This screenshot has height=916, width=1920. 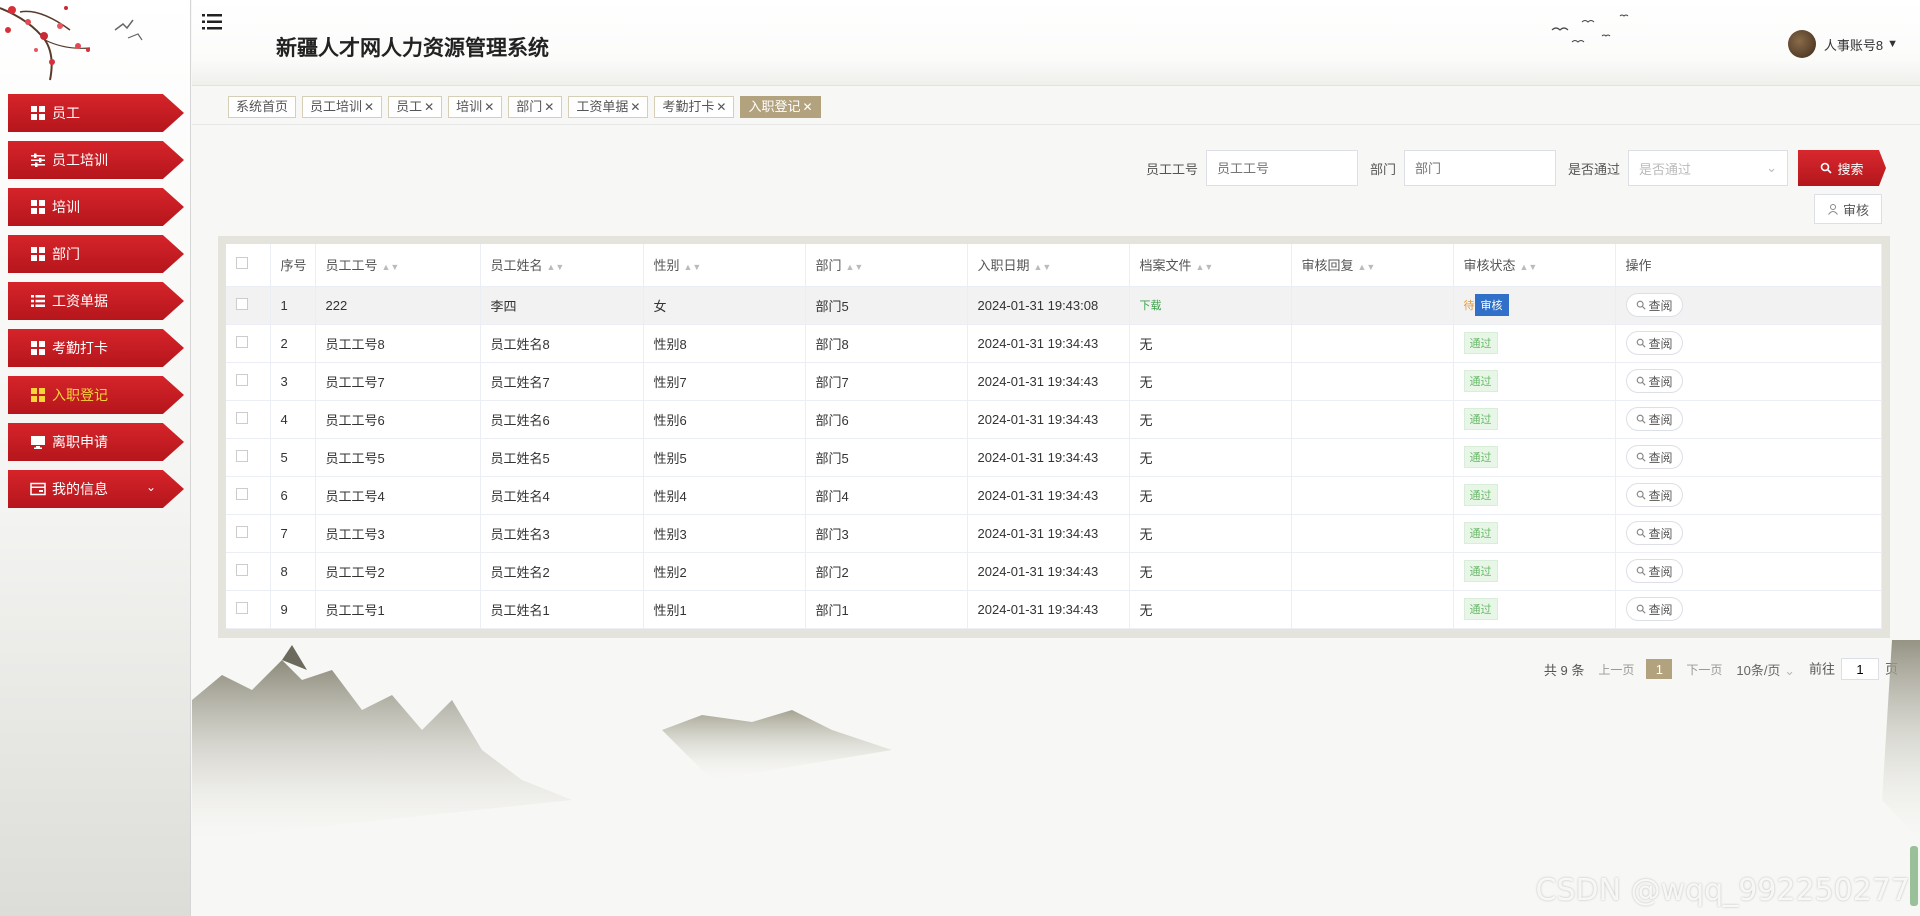 I want to click on cell-gender: 性别2, so click(x=724, y=571).